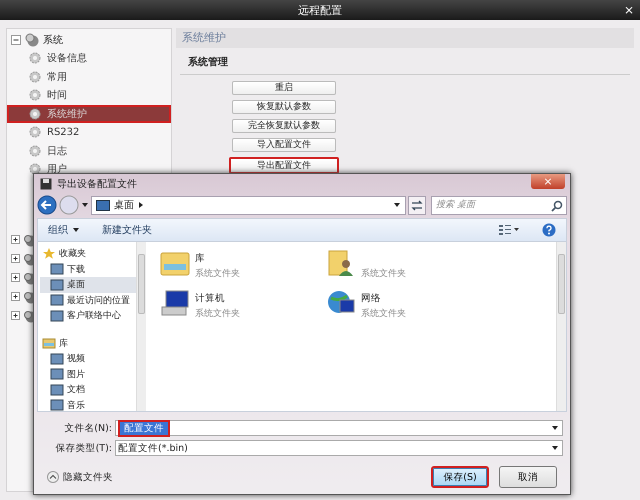 The height and width of the screenshot is (500, 640). Describe the element at coordinates (97, 184) in the screenshot. I see `dialog-title: 导出设备配置文件` at that location.